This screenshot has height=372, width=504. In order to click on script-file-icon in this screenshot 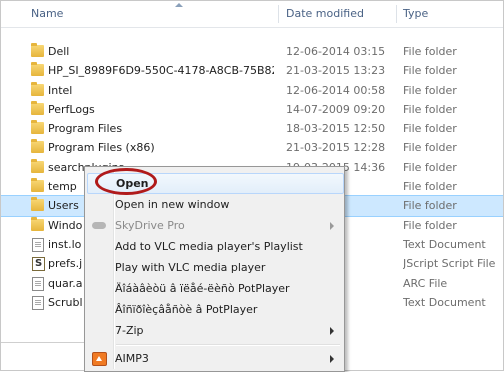, I will do `click(38, 263)`.